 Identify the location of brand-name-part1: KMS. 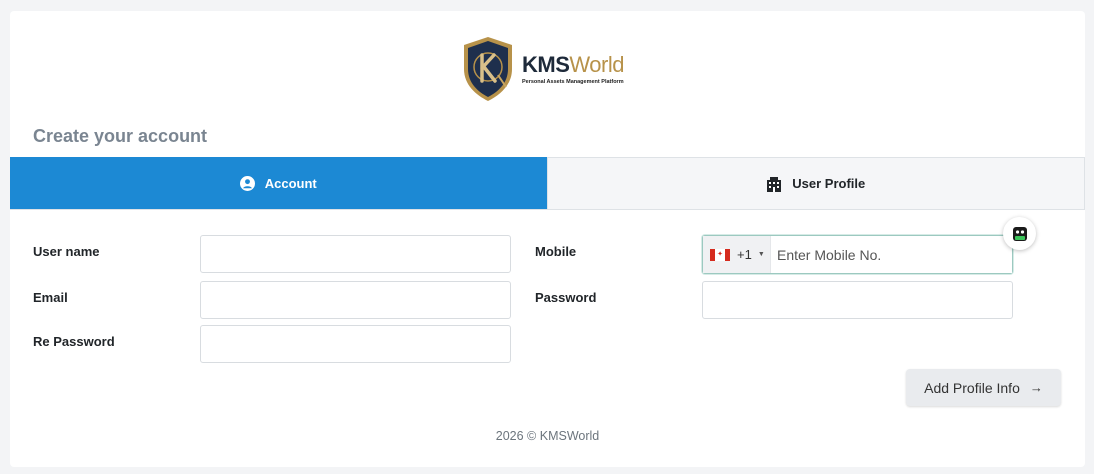
(546, 64).